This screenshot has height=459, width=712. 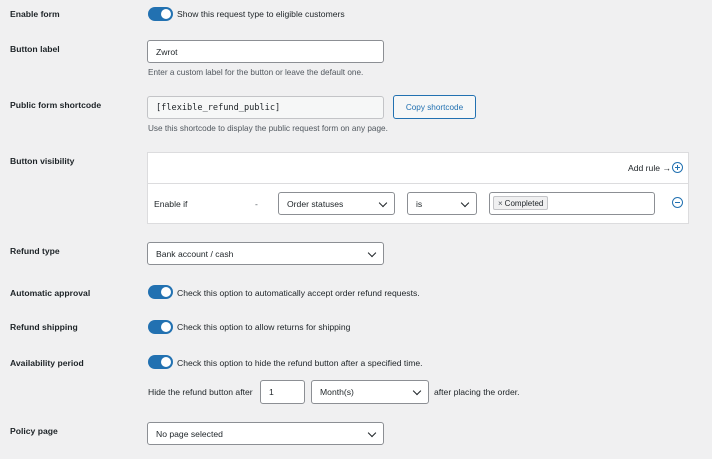 I want to click on refund-type-value: Bank account / cash, so click(x=195, y=253).